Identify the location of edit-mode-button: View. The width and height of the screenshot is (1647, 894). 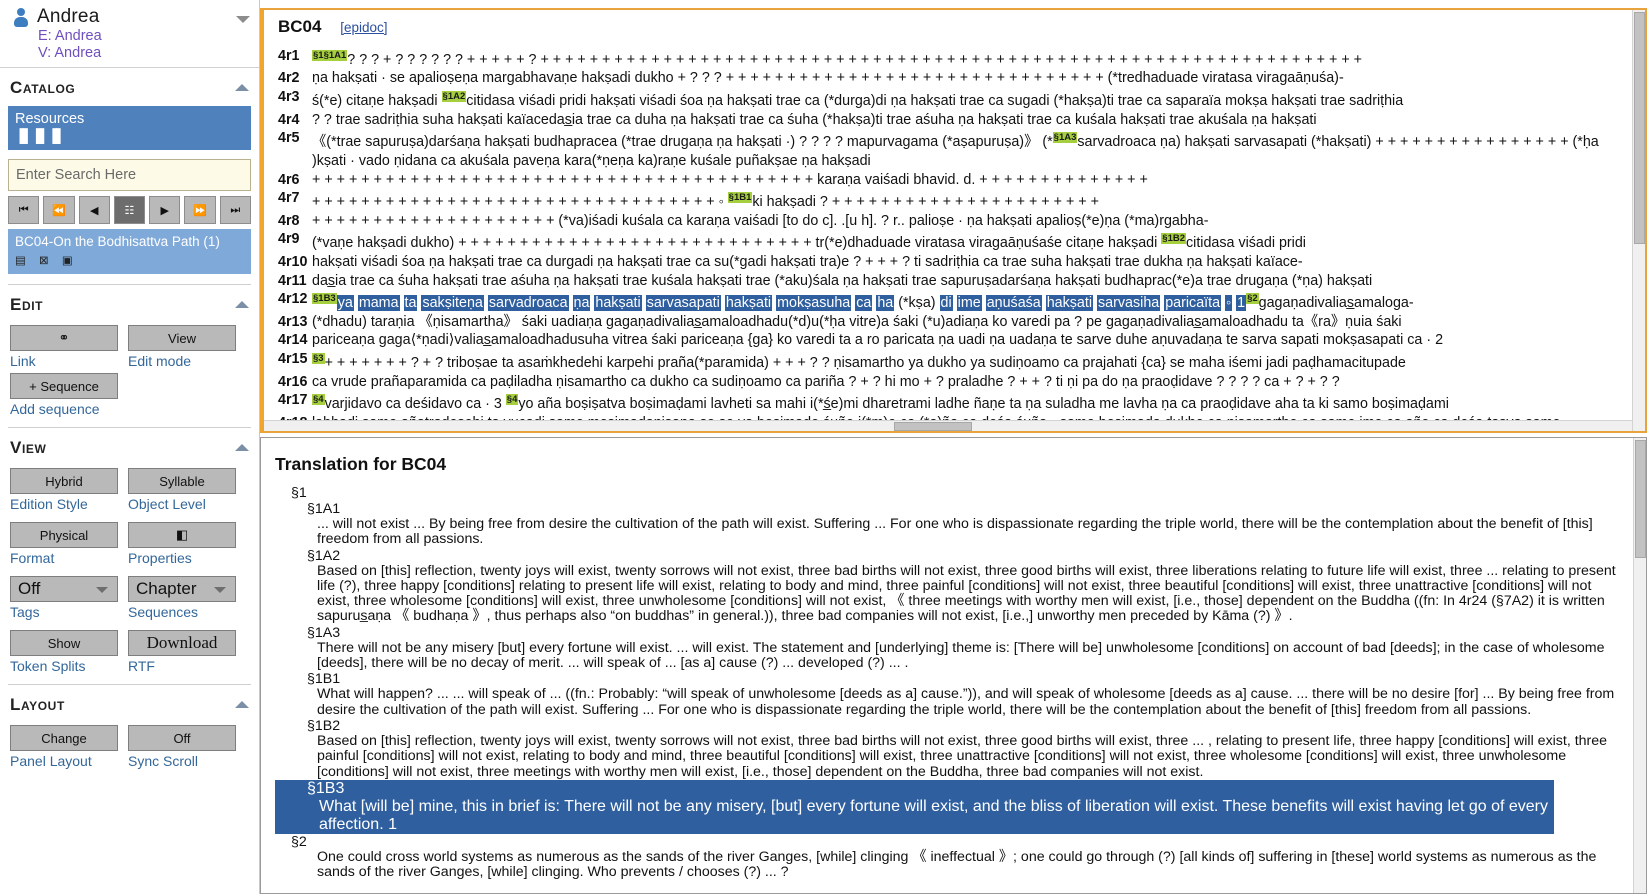
(182, 338).